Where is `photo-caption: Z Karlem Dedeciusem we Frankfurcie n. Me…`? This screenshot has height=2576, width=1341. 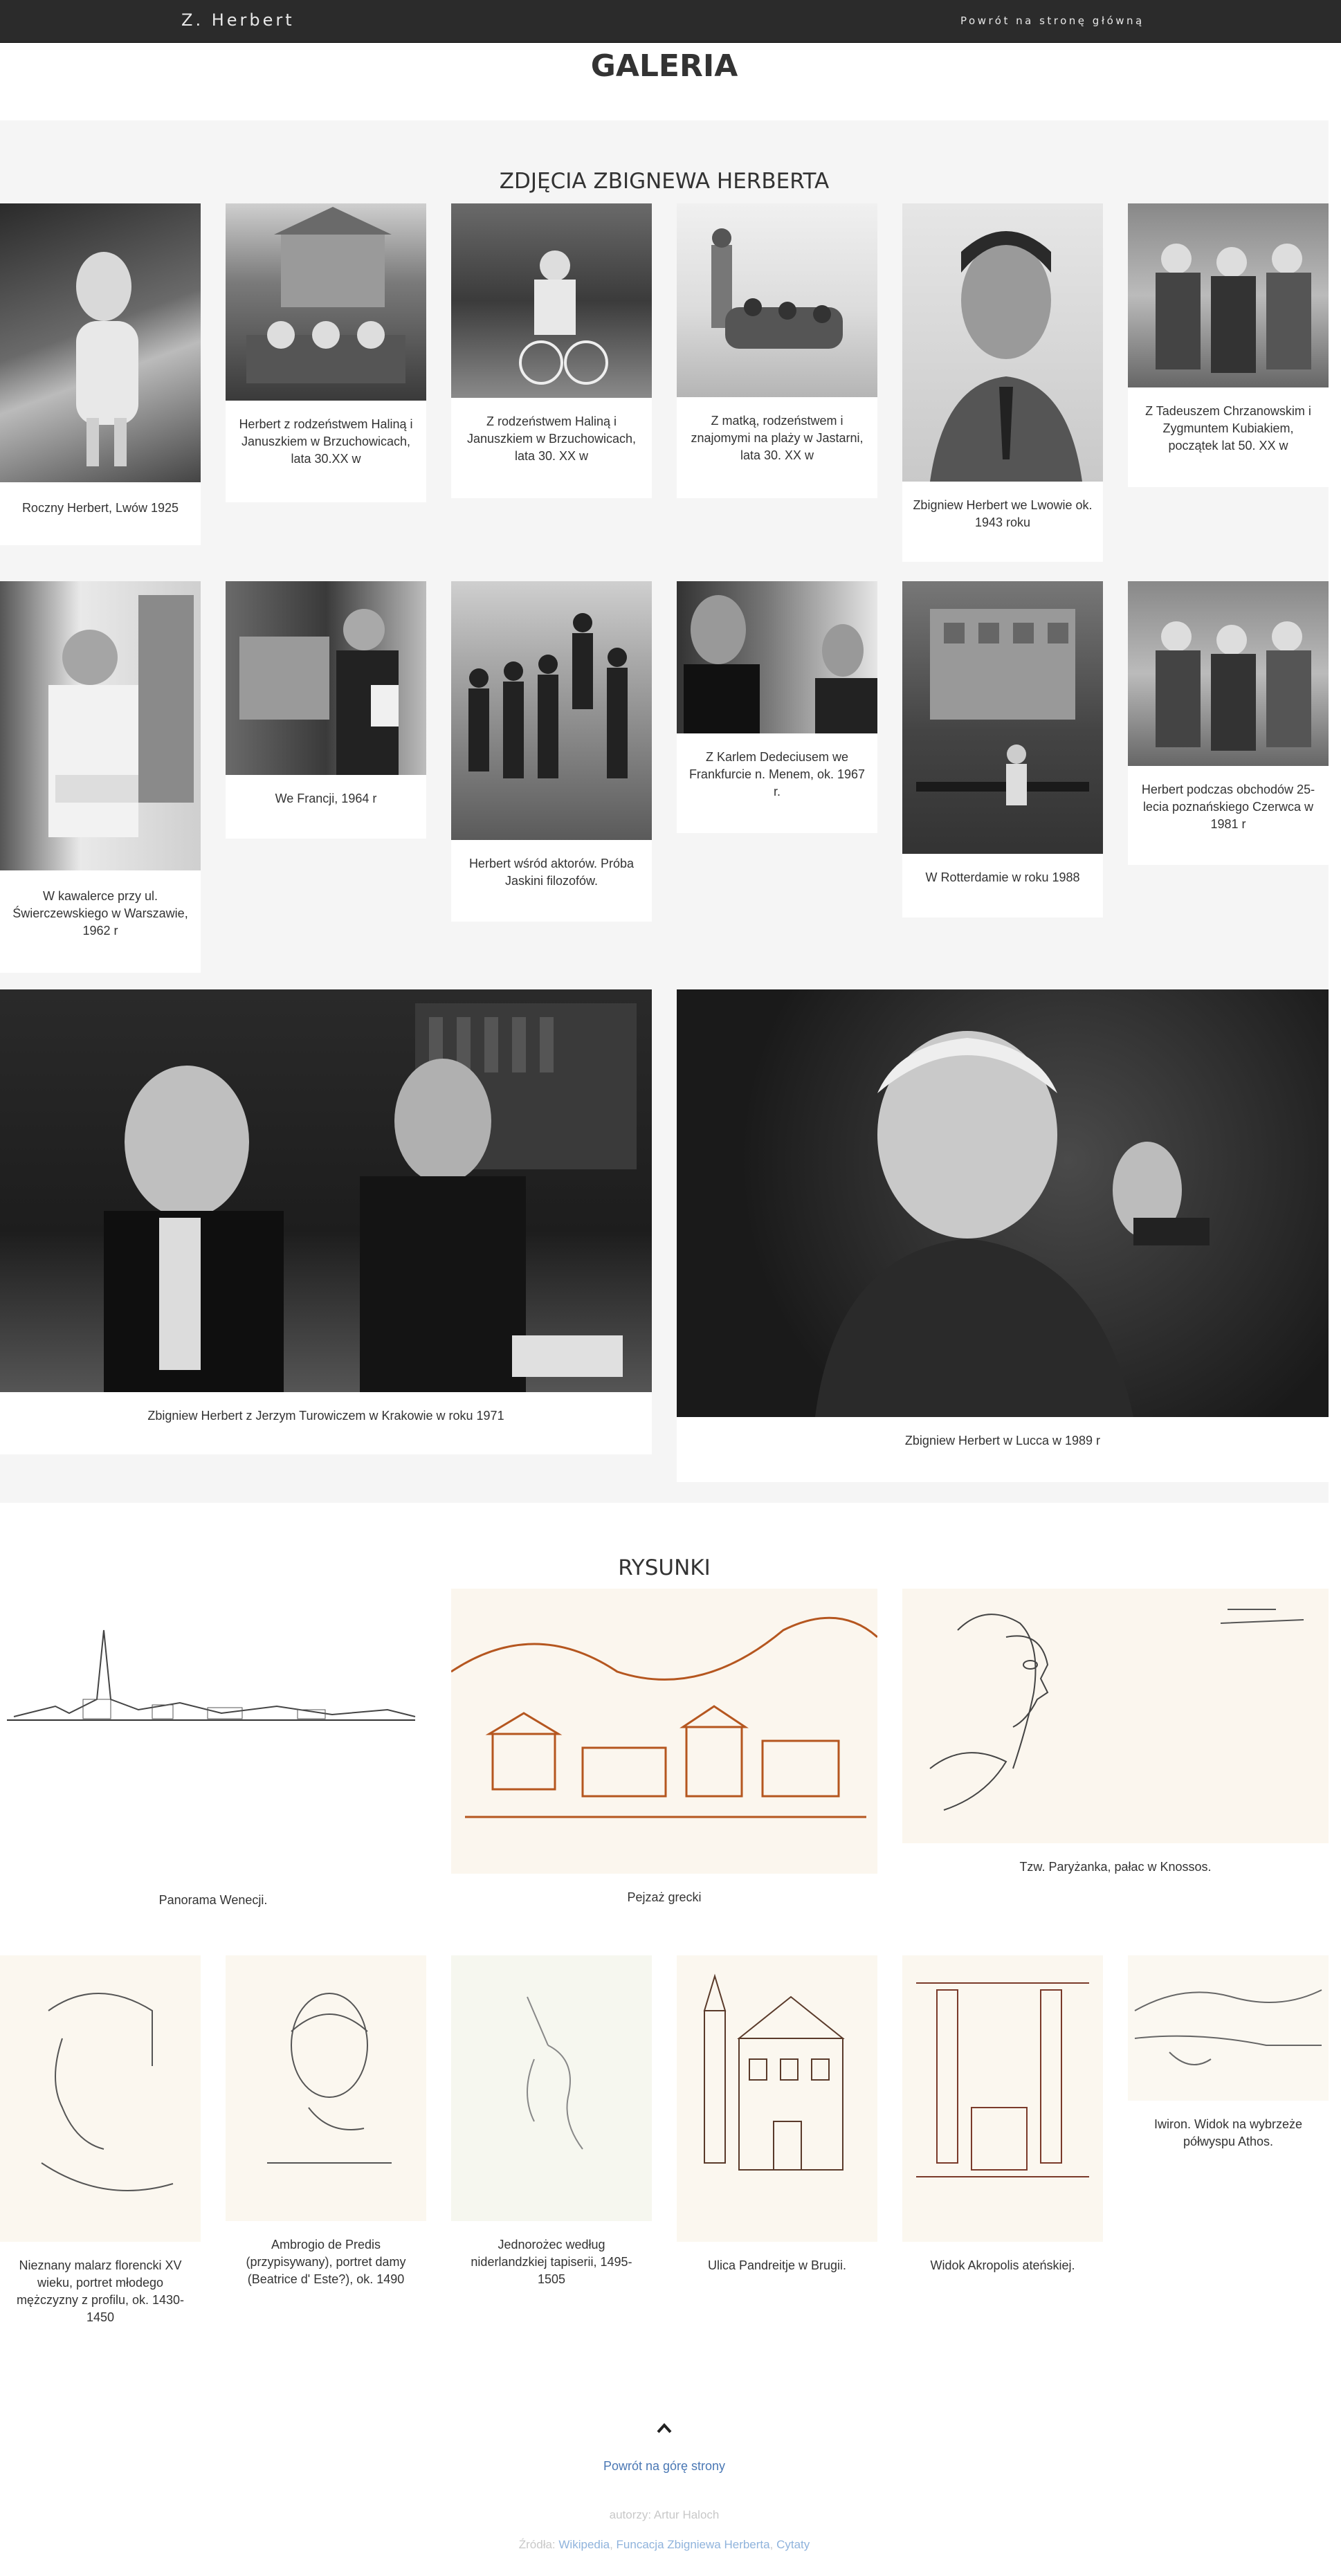
photo-caption: Z Karlem Dedeciusem we Frankfurcie n. Me… is located at coordinates (777, 774).